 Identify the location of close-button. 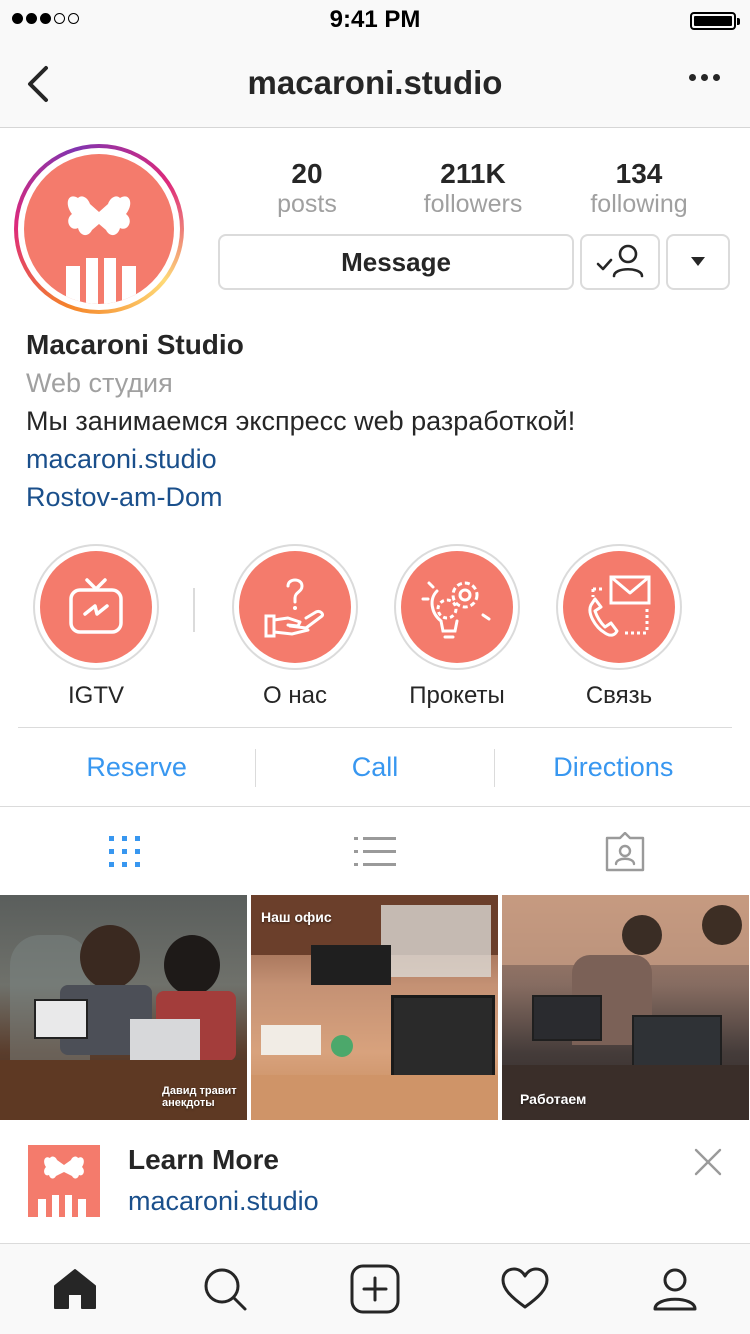
(708, 1162).